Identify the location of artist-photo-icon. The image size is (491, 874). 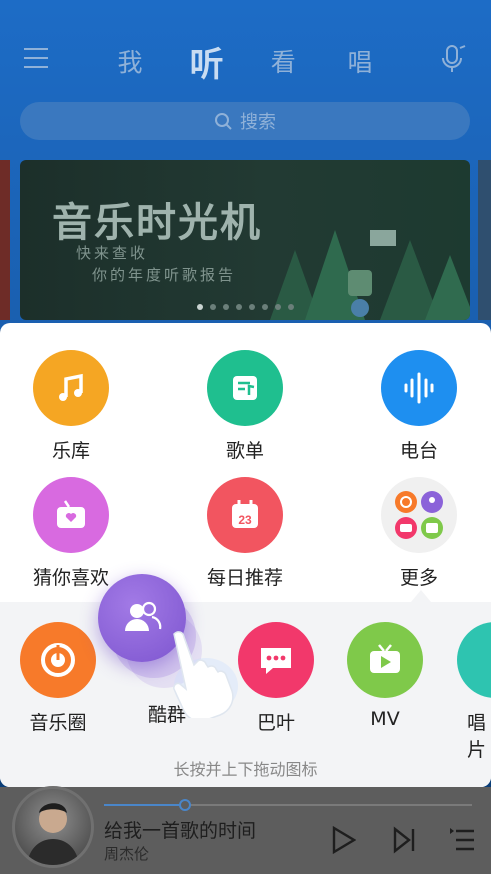
(53, 834).